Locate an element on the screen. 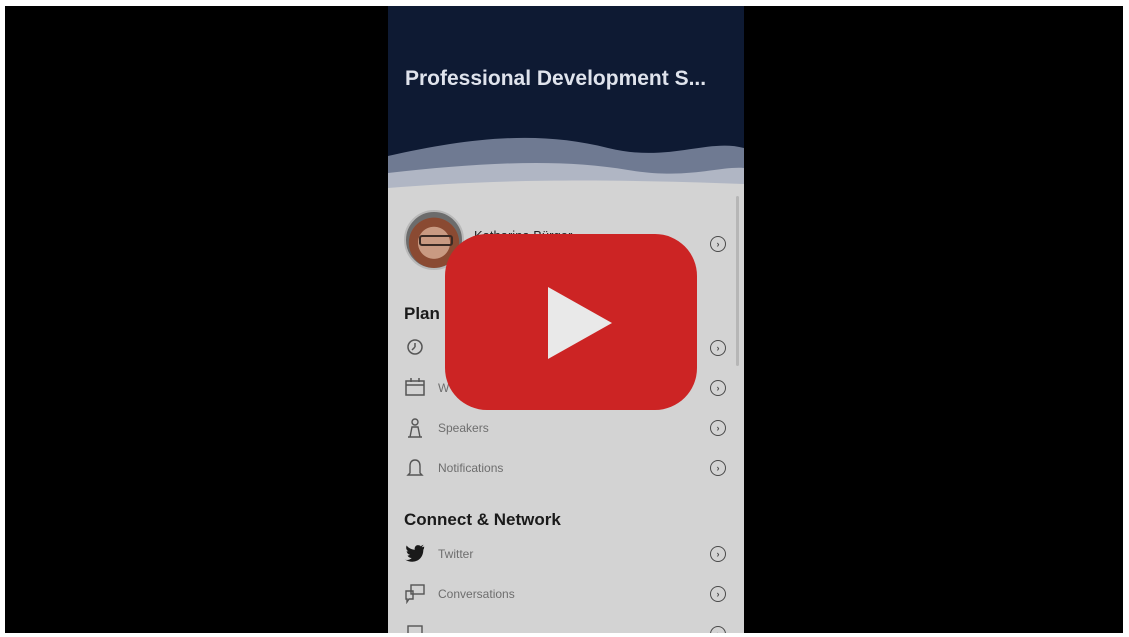 The width and height of the screenshot is (1129, 637). square-icon is located at coordinates (415, 628).